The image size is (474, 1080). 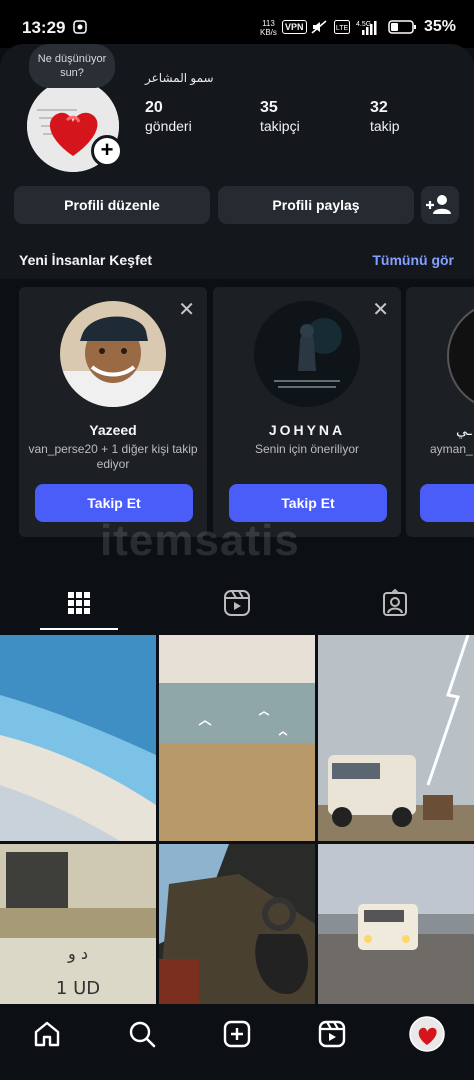 I want to click on suggestion-subtitle: Senin için öneriliyor, so click(x=307, y=449).